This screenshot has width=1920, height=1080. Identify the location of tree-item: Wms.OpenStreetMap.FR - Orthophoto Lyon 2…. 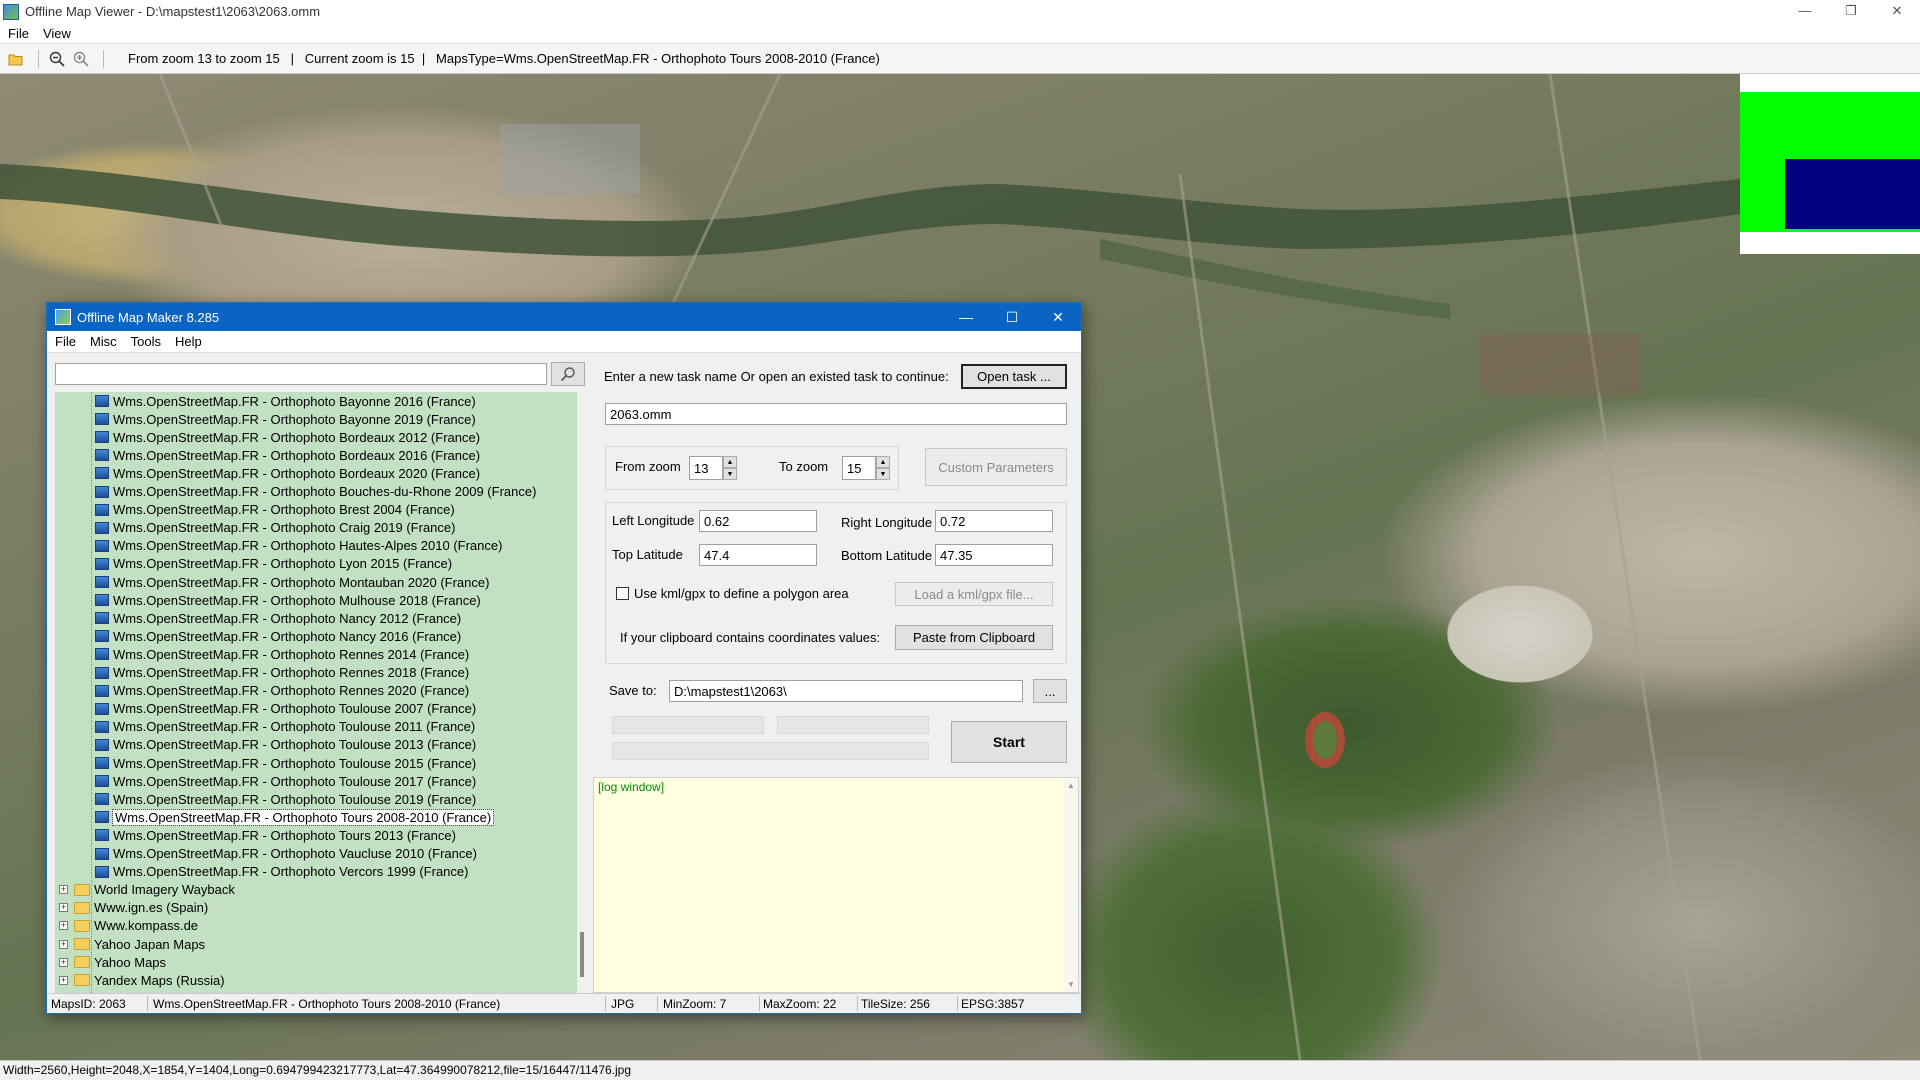
(273, 564).